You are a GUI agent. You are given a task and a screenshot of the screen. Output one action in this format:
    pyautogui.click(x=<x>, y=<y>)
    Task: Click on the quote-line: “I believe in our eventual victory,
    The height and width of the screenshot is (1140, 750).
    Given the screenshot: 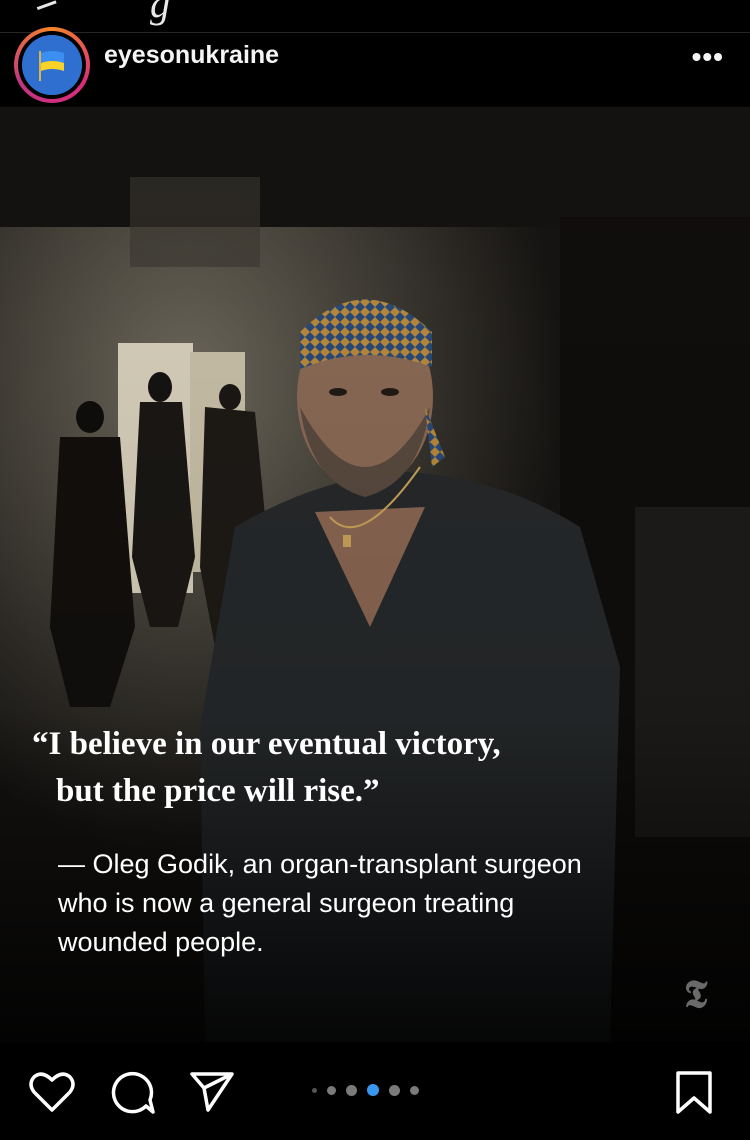 What is the action you would take?
    pyautogui.click(x=266, y=744)
    